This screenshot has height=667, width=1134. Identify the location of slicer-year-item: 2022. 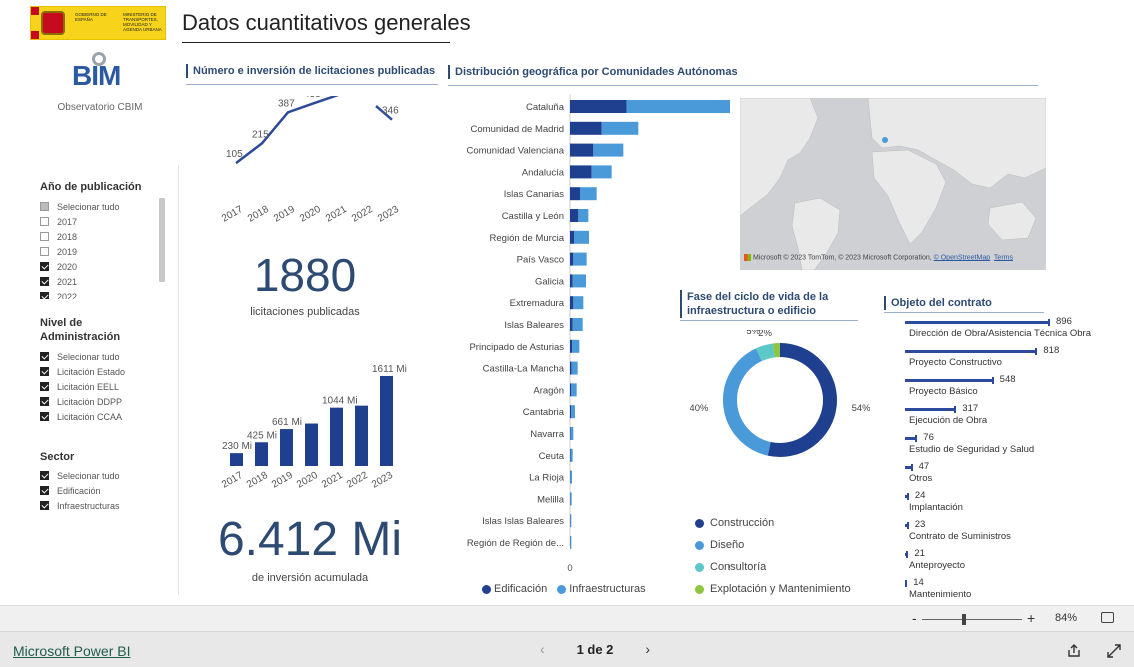
(100, 294).